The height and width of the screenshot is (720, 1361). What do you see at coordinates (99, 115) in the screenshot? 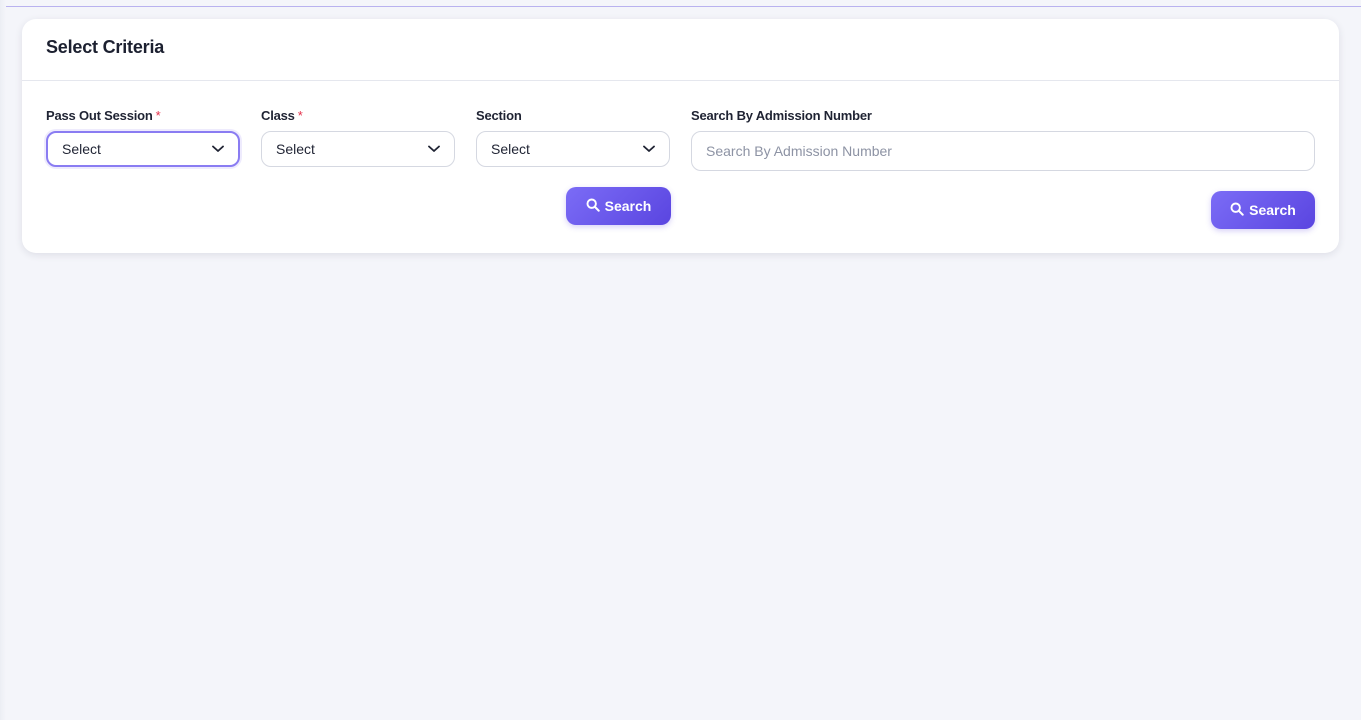
I see `pass-out-session-label-text: Pass Out Session` at bounding box center [99, 115].